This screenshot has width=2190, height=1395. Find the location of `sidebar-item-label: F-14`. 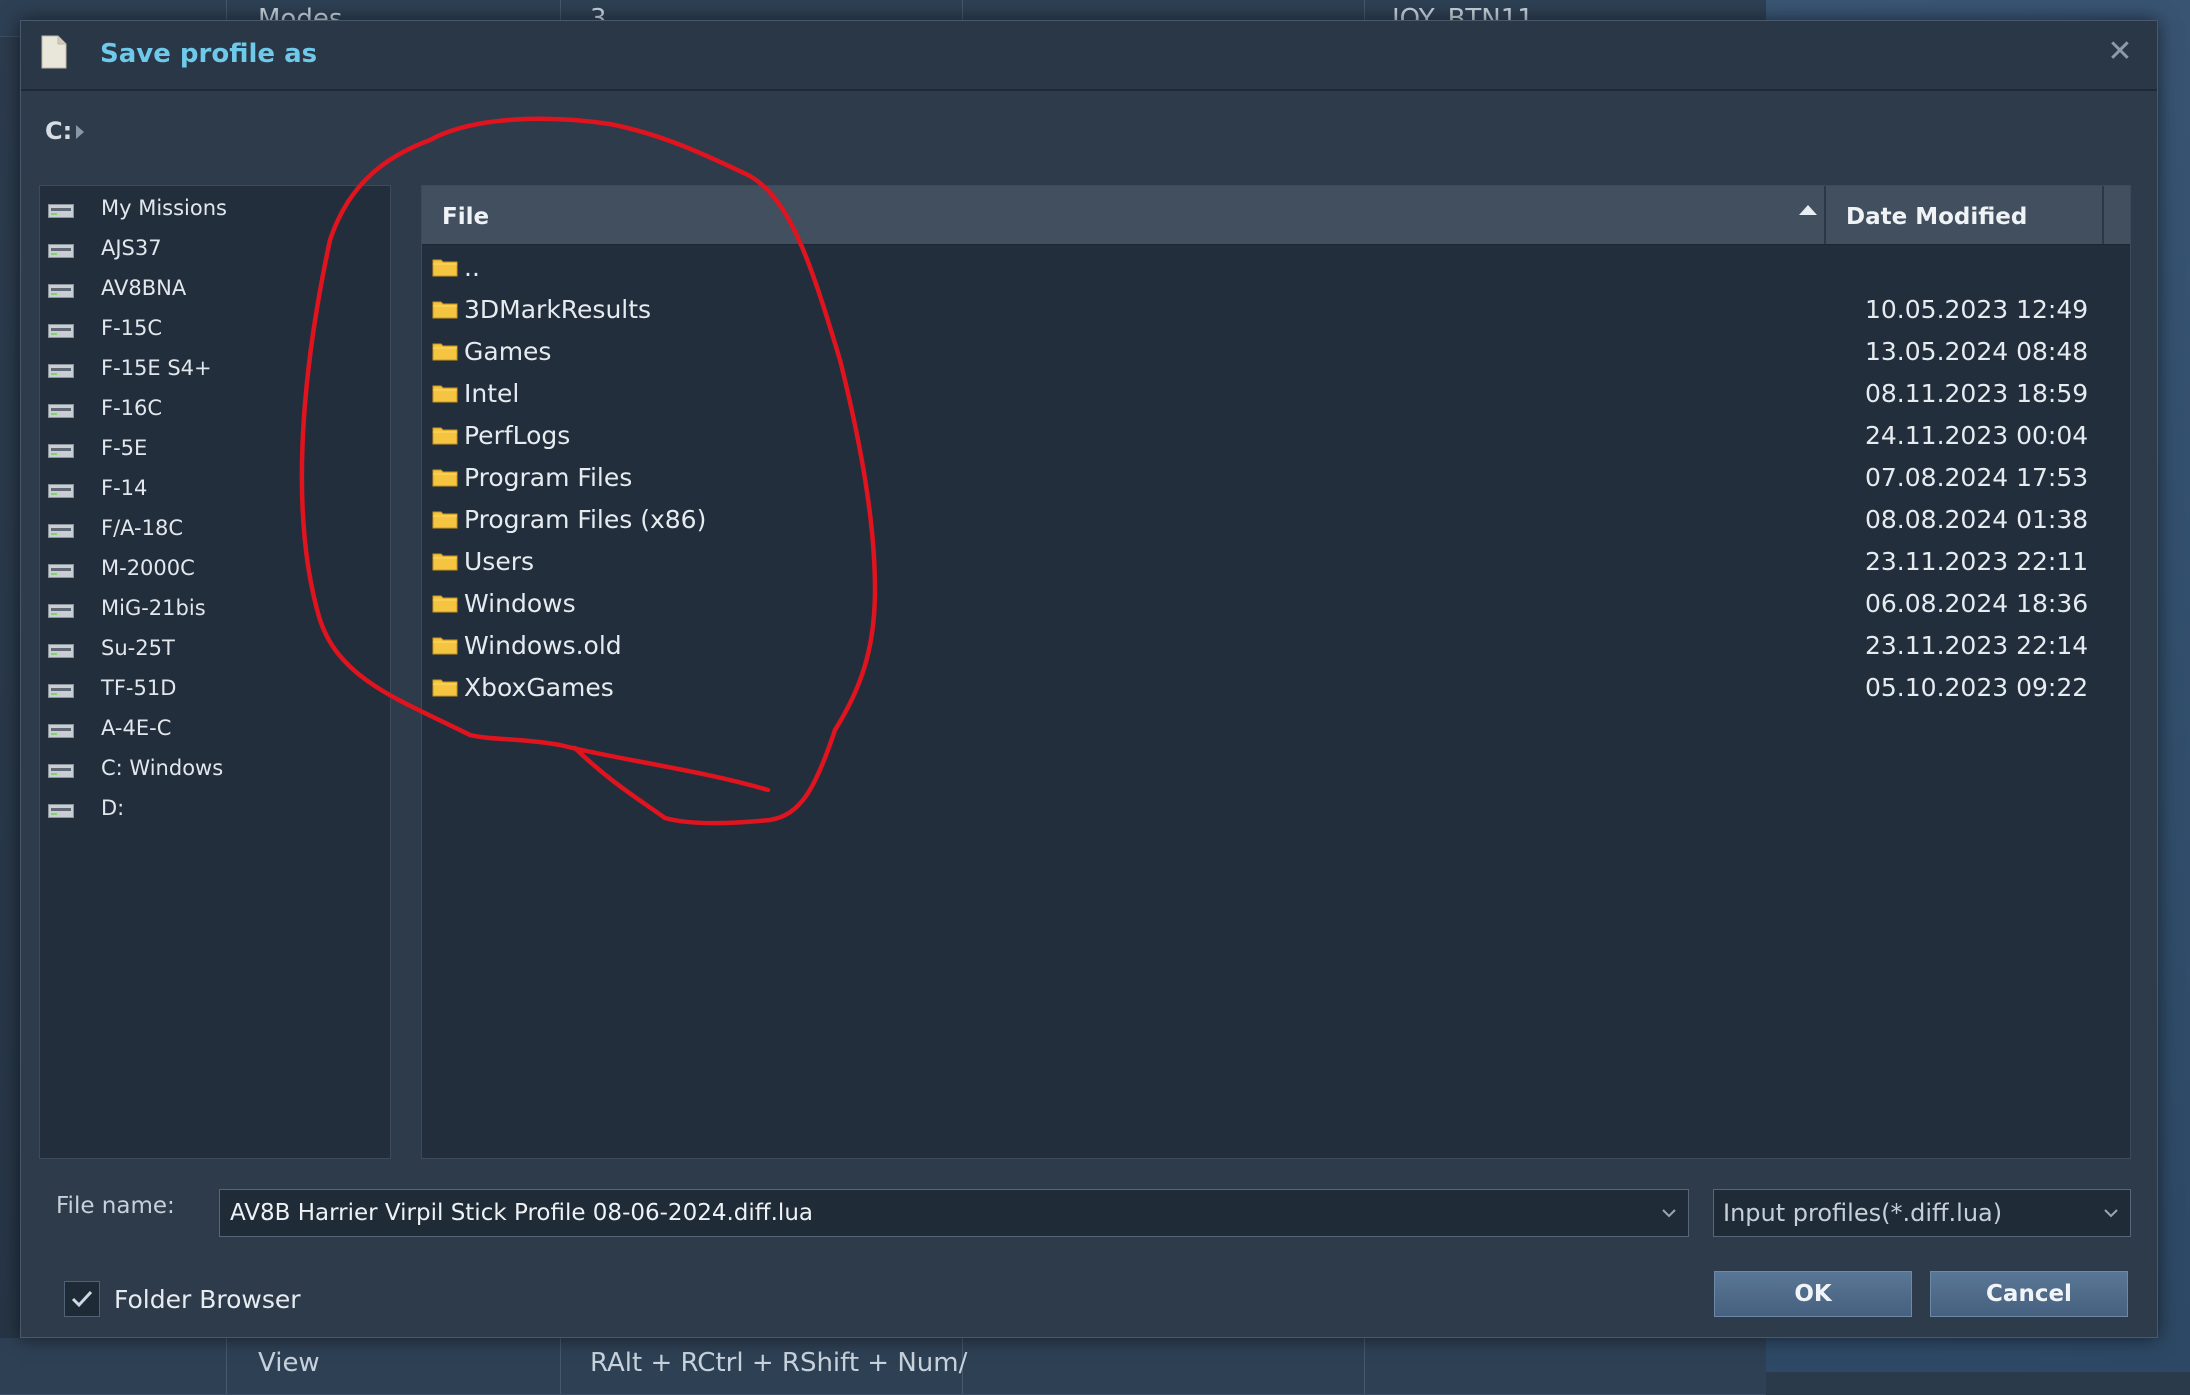

sidebar-item-label: F-14 is located at coordinates (124, 488).